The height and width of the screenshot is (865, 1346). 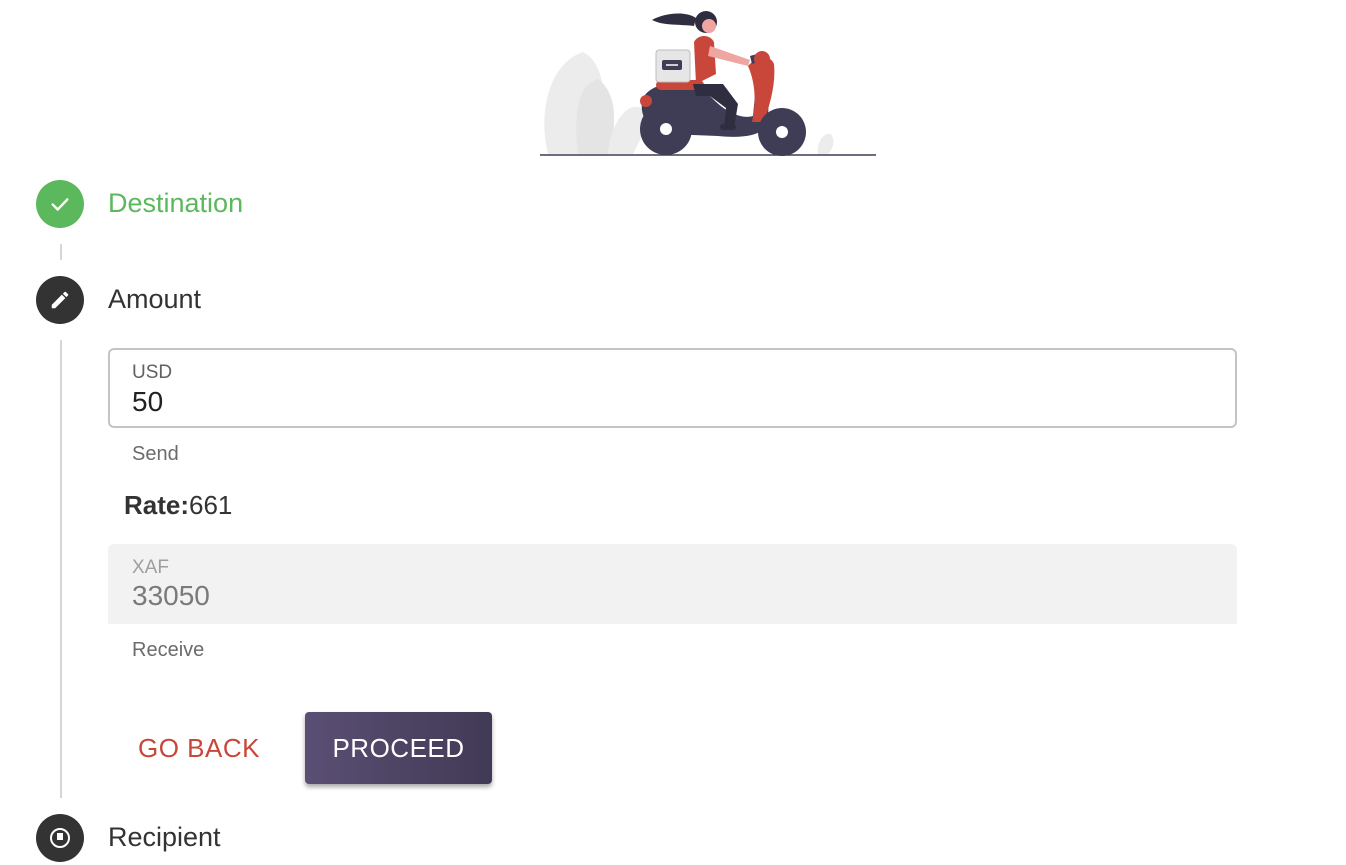 I want to click on go-back-button: GO BACK, so click(x=199, y=748).